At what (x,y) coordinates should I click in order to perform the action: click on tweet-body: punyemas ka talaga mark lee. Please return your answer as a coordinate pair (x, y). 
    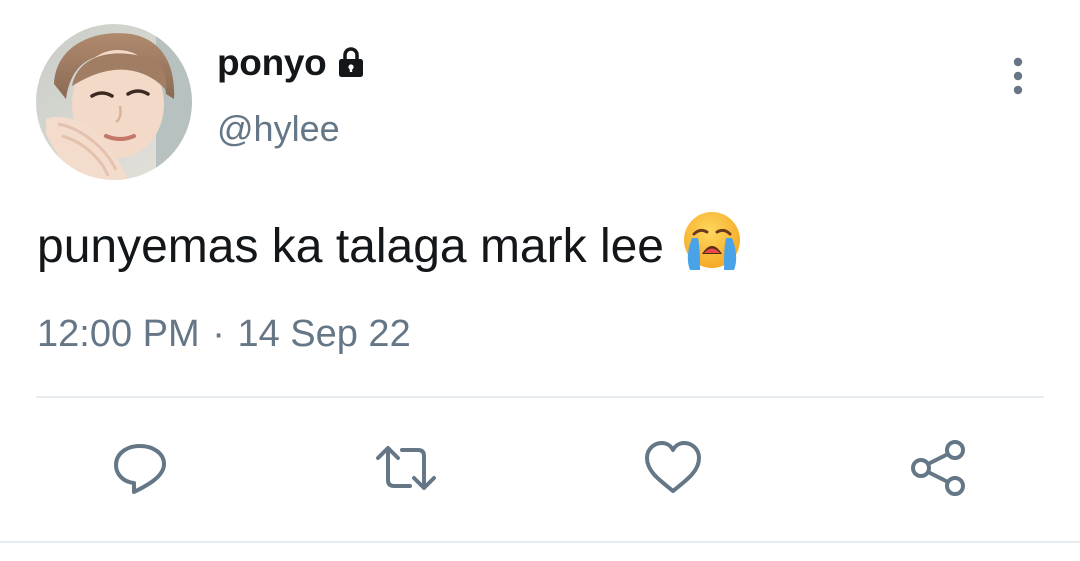
    Looking at the image, I should click on (390, 246).